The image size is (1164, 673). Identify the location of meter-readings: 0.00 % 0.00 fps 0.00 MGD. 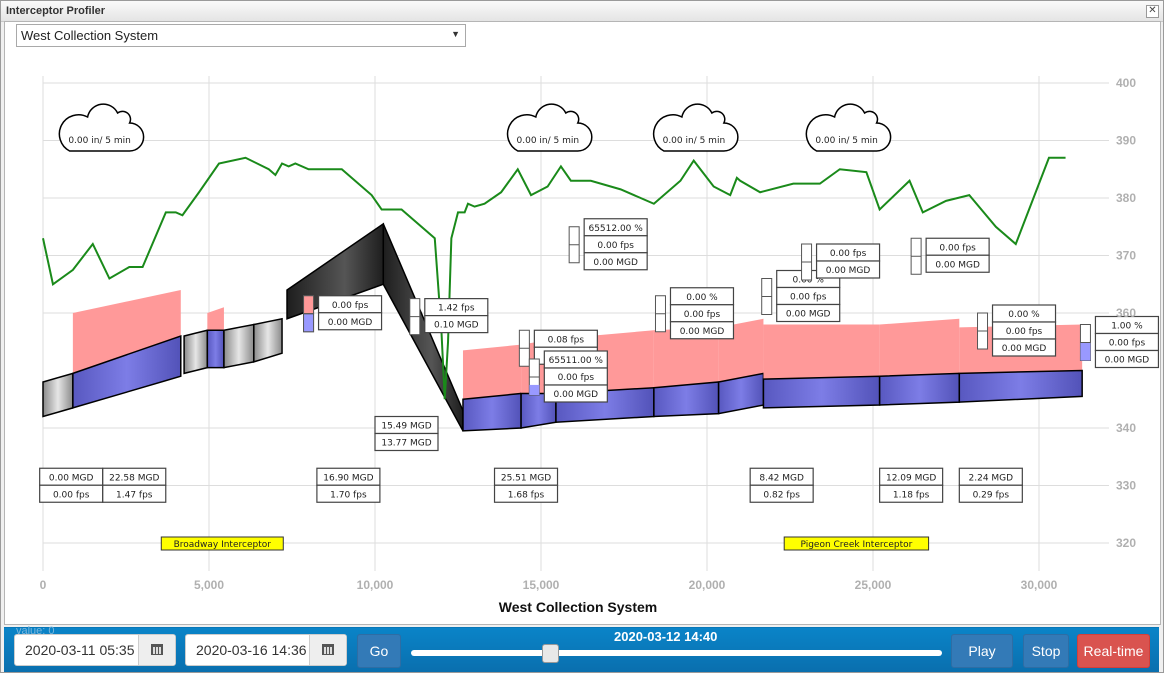
(702, 313).